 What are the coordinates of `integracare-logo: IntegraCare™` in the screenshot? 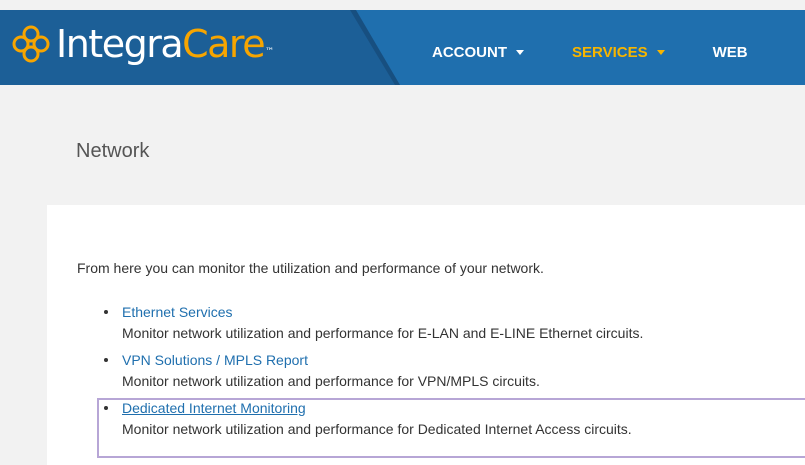 It's located at (142, 44).